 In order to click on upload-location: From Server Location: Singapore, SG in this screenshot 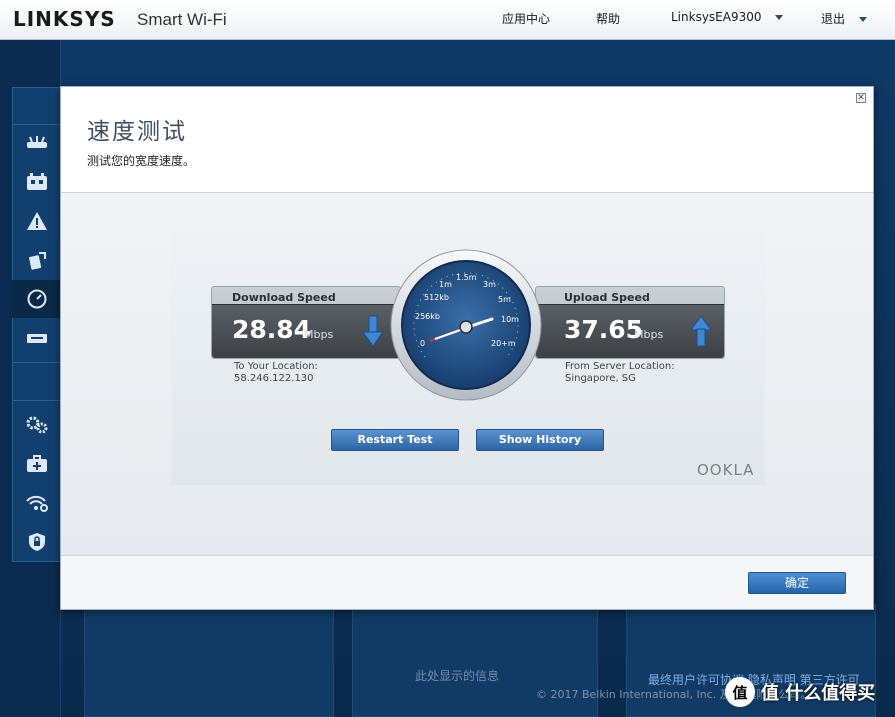, I will do `click(620, 373)`.